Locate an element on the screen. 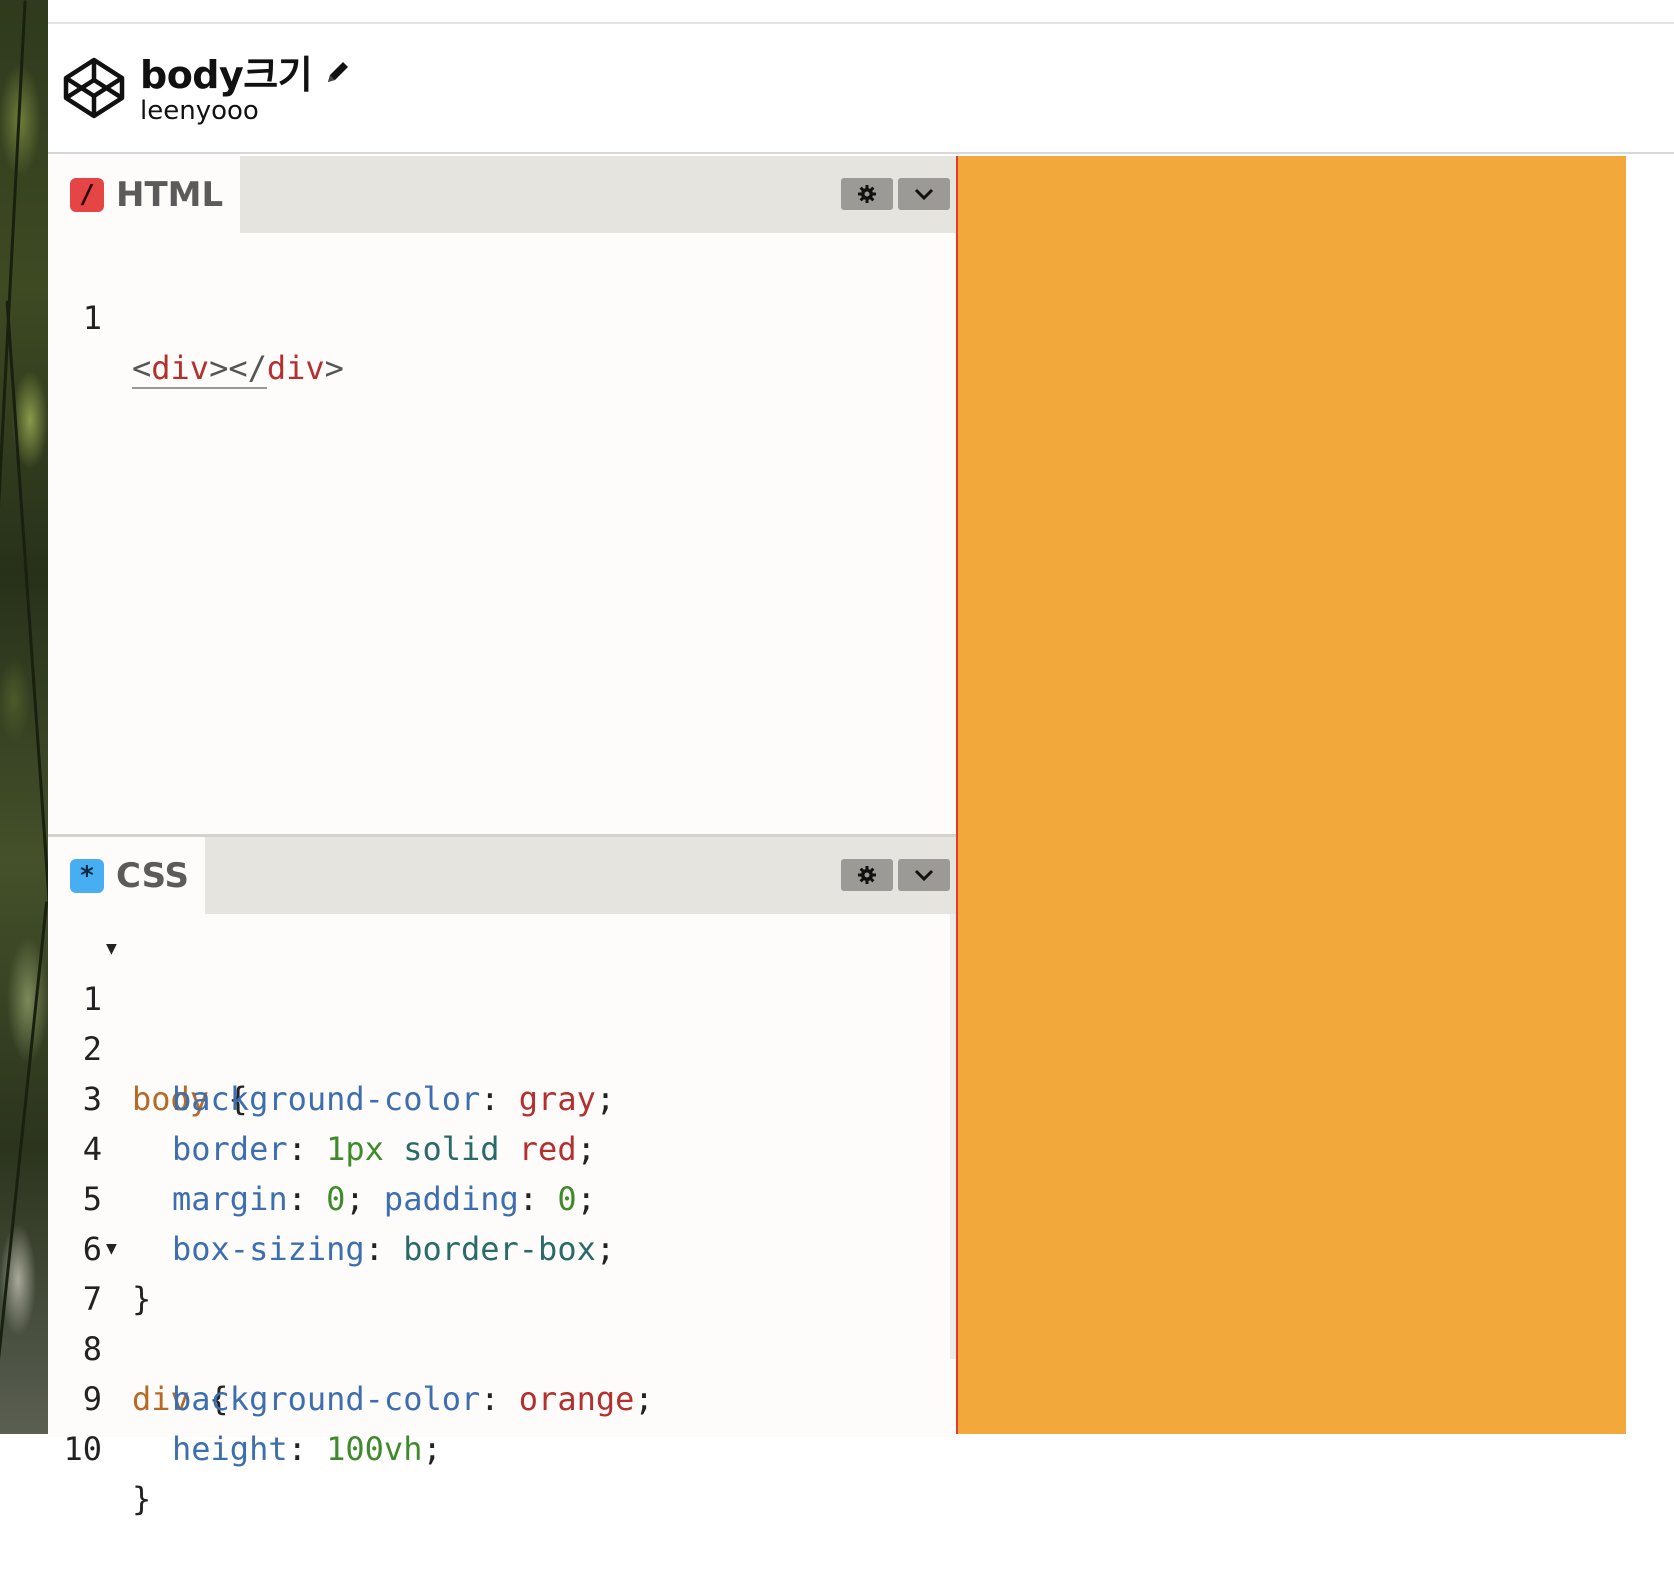 Image resolution: width=1674 pixels, height=1574 pixels. code-line: 5 box-sizing: border-box; is located at coordinates (498, 1196).